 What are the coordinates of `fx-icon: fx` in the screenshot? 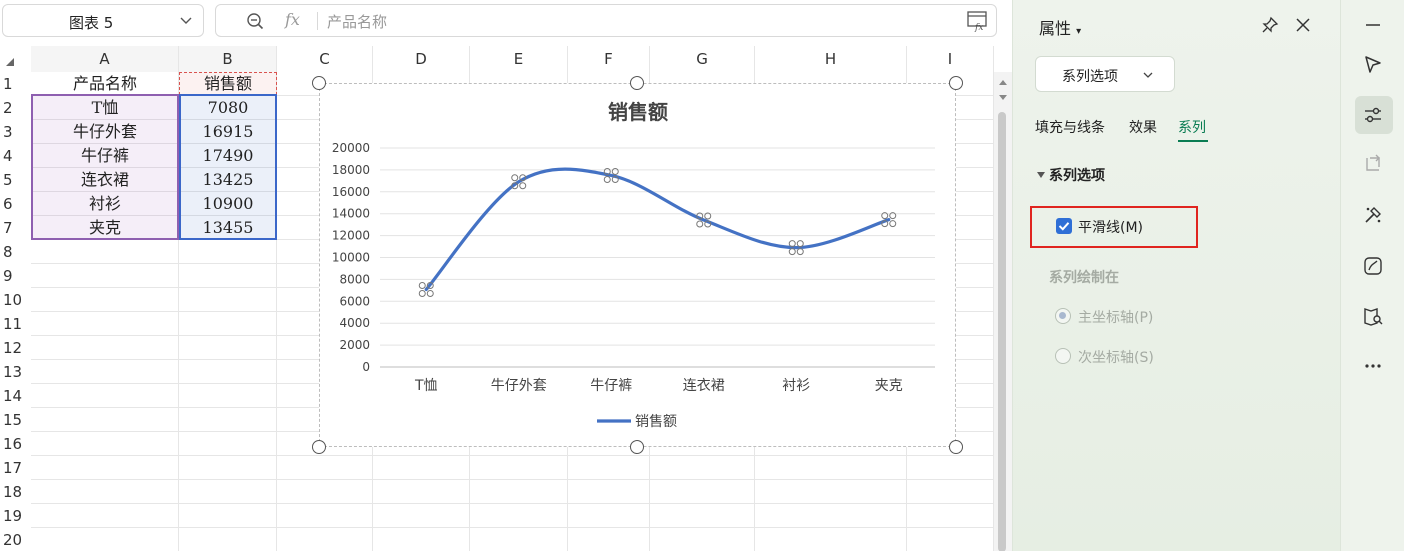 It's located at (292, 19).